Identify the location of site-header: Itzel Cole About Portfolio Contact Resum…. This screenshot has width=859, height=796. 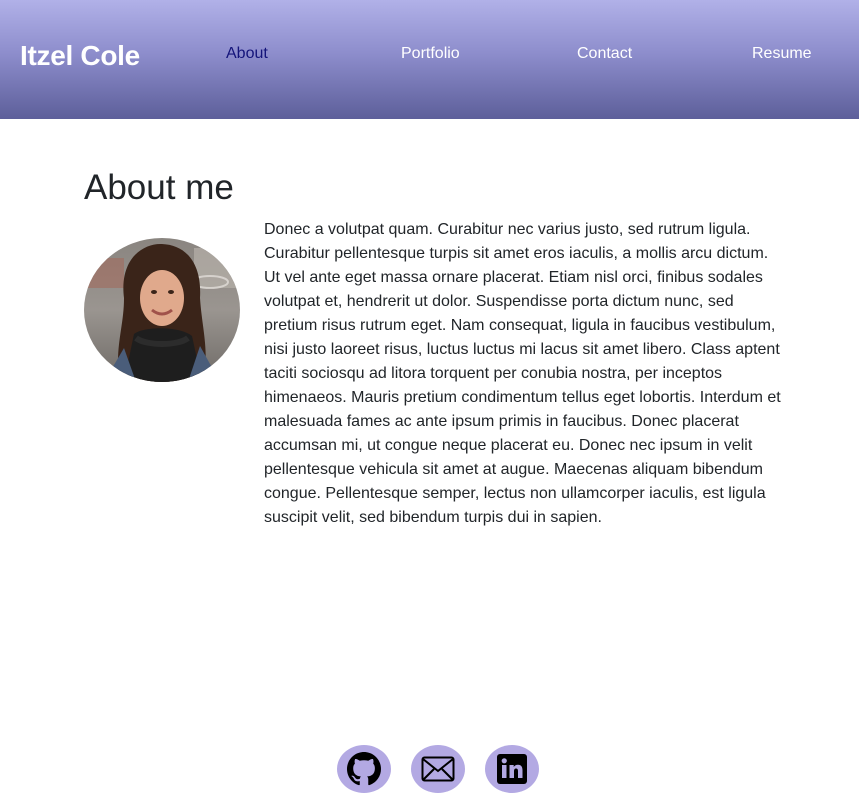
(429, 59).